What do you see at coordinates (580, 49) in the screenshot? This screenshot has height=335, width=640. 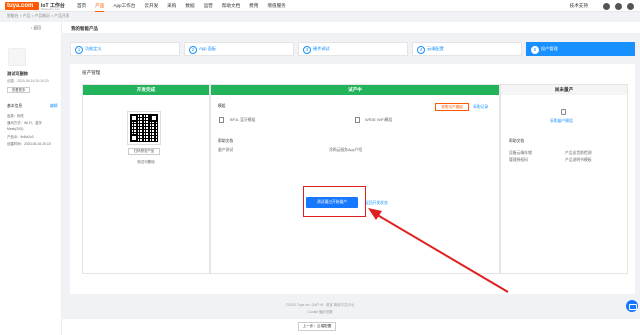 I see `step-production: 5 投产管理` at bounding box center [580, 49].